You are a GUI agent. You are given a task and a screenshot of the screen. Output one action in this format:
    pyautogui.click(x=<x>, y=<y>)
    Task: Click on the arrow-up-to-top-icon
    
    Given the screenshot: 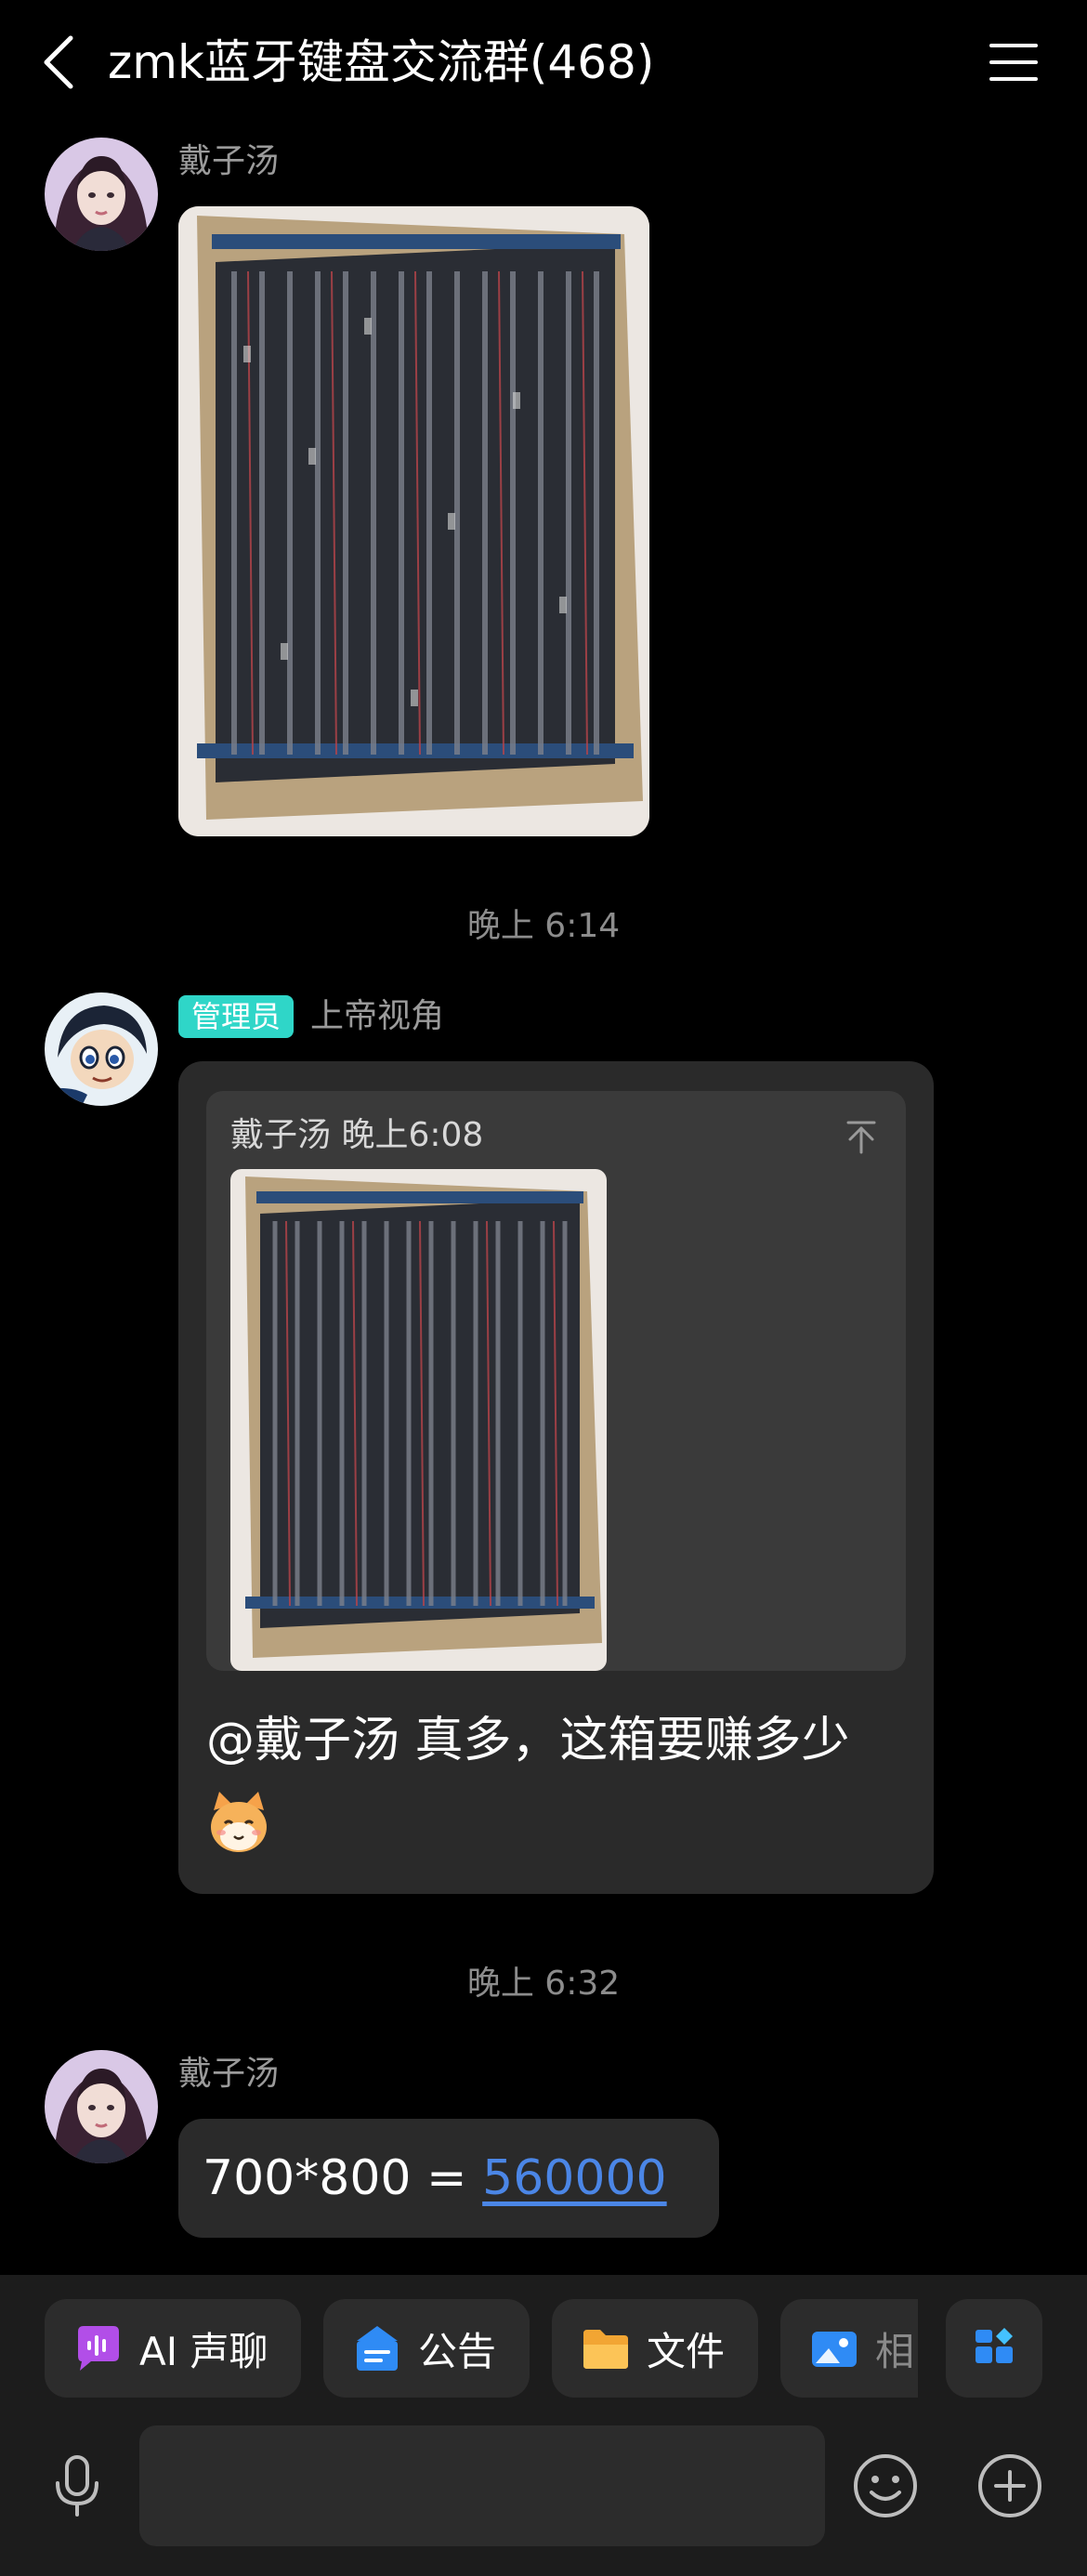 What is the action you would take?
    pyautogui.click(x=861, y=1137)
    